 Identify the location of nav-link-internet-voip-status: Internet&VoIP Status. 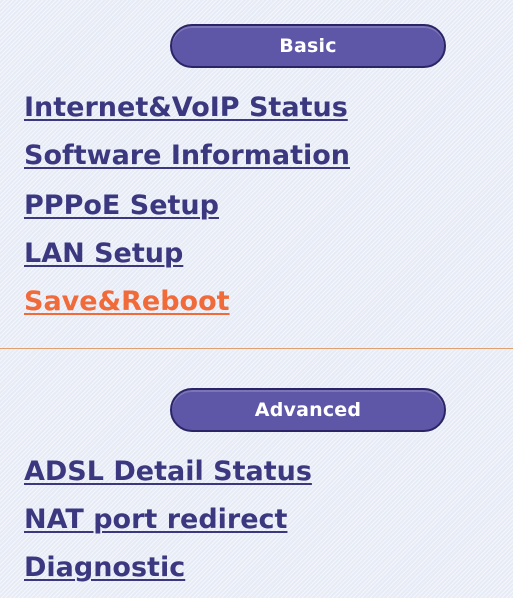
(186, 107).